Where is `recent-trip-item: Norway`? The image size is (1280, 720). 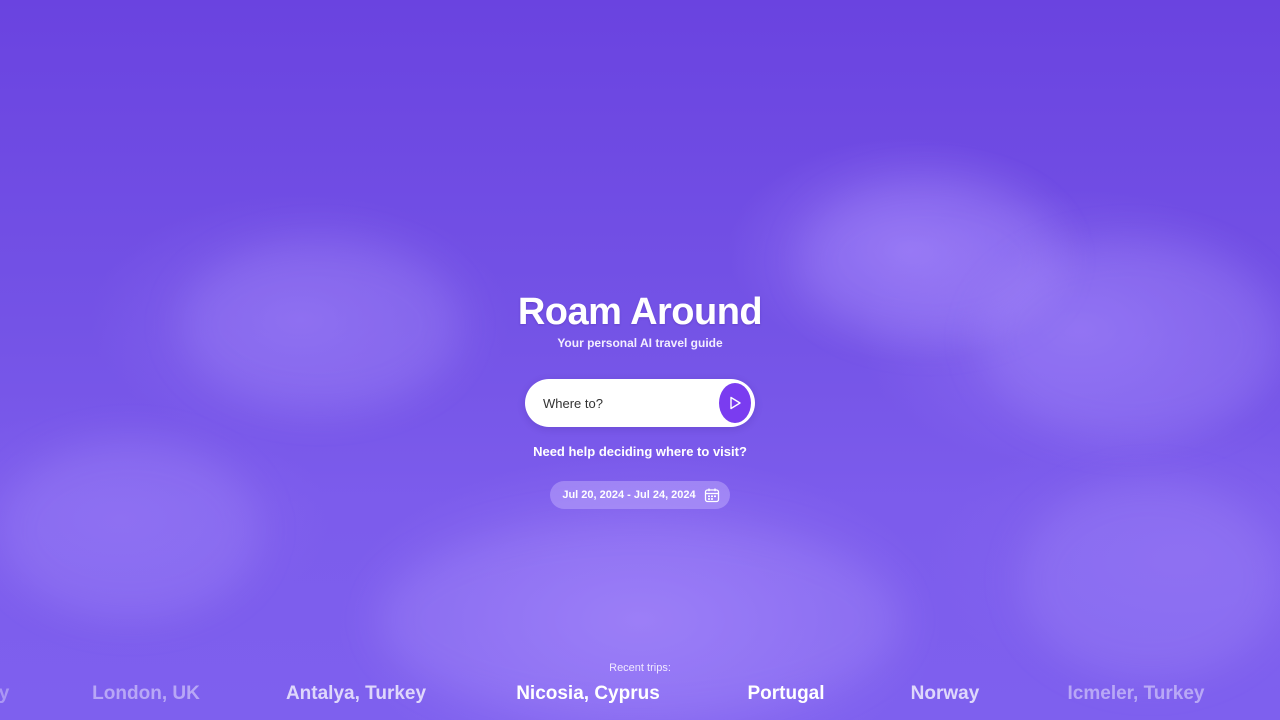 recent-trip-item: Norway is located at coordinates (945, 694).